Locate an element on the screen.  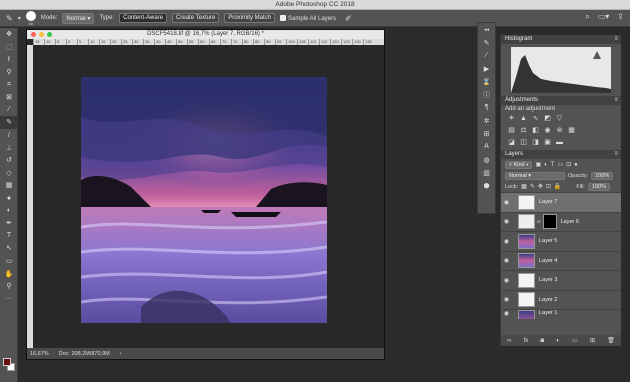
color-balance-icon: ⚖ is located at coordinates (523, 131).